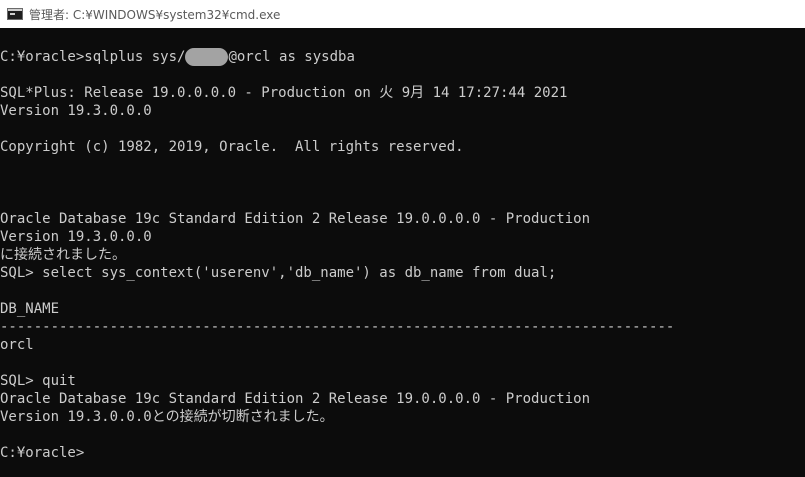  What do you see at coordinates (93, 57) in the screenshot?
I see `command-text-before-password: C:¥oracle>sqlplus sys/` at bounding box center [93, 57].